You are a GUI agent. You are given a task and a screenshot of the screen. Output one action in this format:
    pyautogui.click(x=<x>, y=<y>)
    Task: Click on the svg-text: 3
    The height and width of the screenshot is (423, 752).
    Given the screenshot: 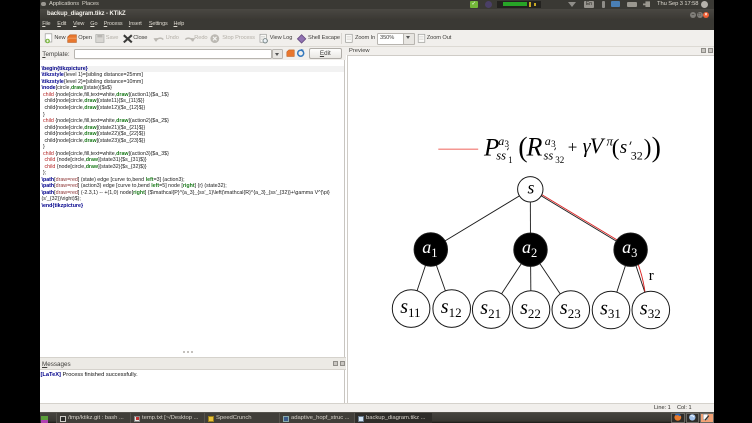 What is the action you would take?
    pyautogui.click(x=634, y=253)
    